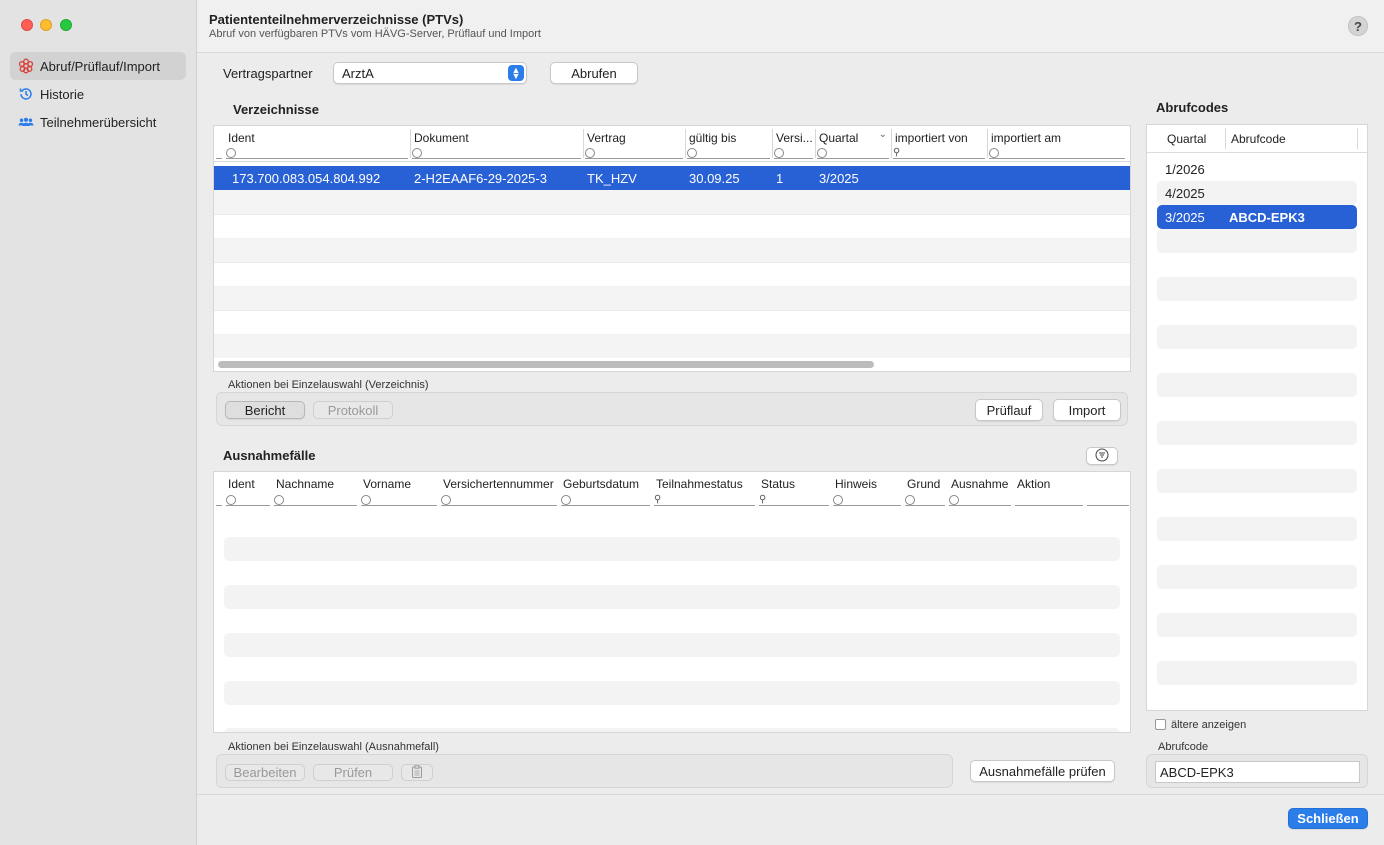 Image resolution: width=1384 pixels, height=845 pixels. Describe the element at coordinates (584, 771) in the screenshot. I see `ausnahme-actions-group: Bearbeiten Prüfen` at that location.